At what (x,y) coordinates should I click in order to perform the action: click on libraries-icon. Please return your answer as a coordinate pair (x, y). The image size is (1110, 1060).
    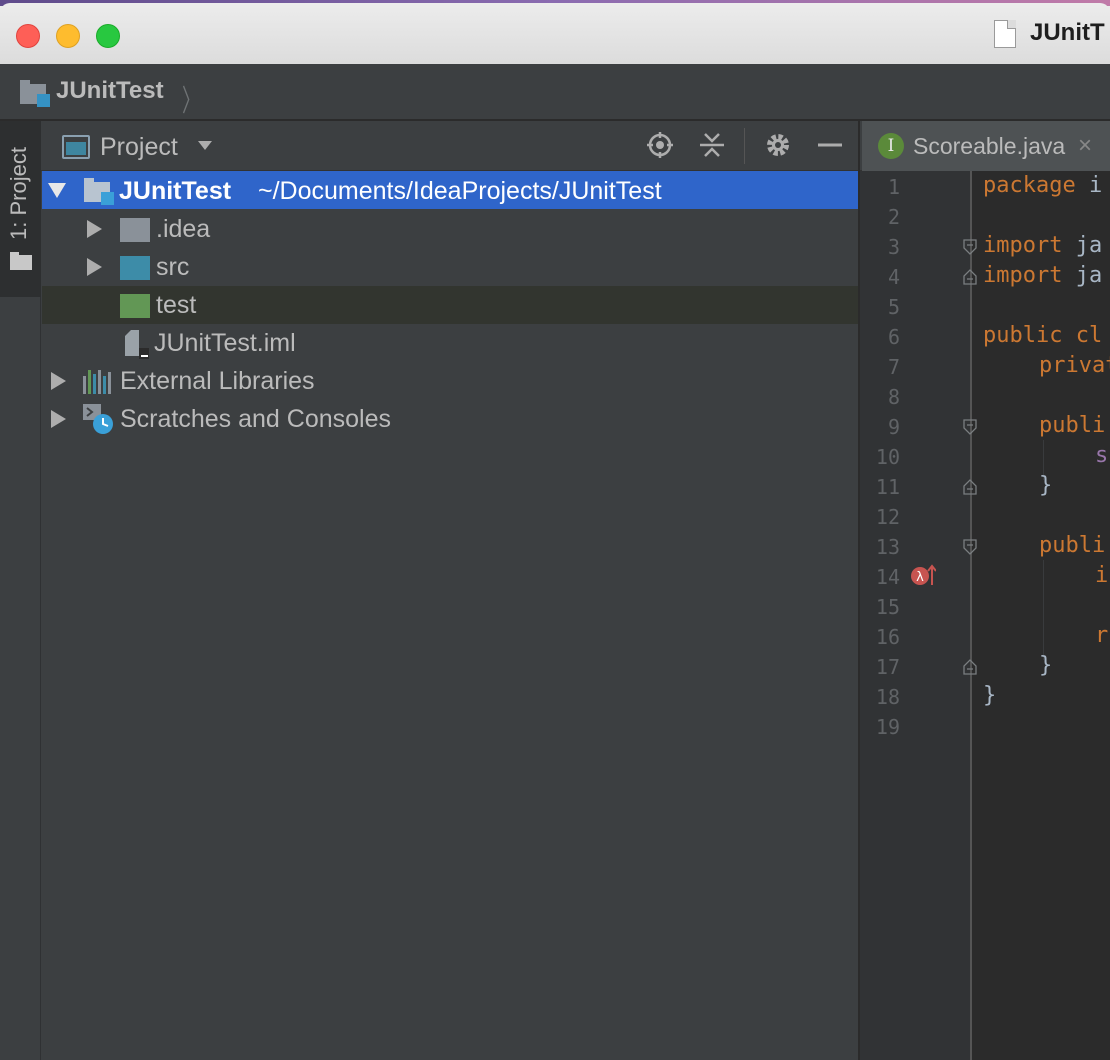
    Looking at the image, I should click on (97, 382).